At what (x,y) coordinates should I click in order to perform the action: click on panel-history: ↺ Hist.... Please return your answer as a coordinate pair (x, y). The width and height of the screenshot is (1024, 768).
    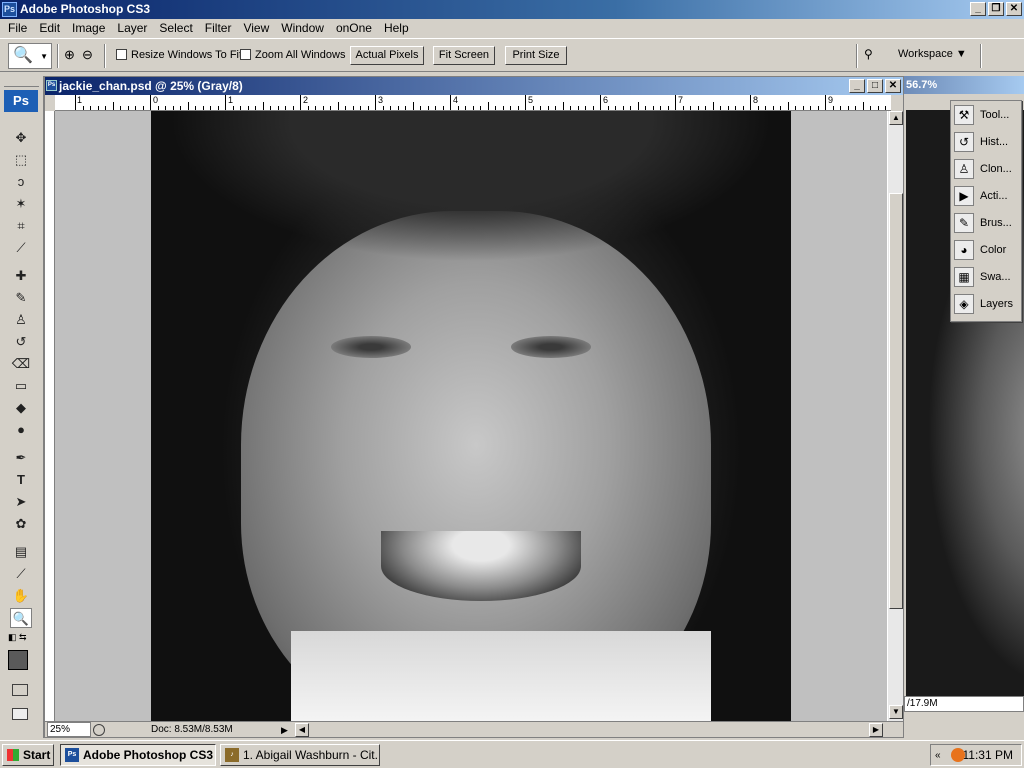
    Looking at the image, I should click on (986, 141).